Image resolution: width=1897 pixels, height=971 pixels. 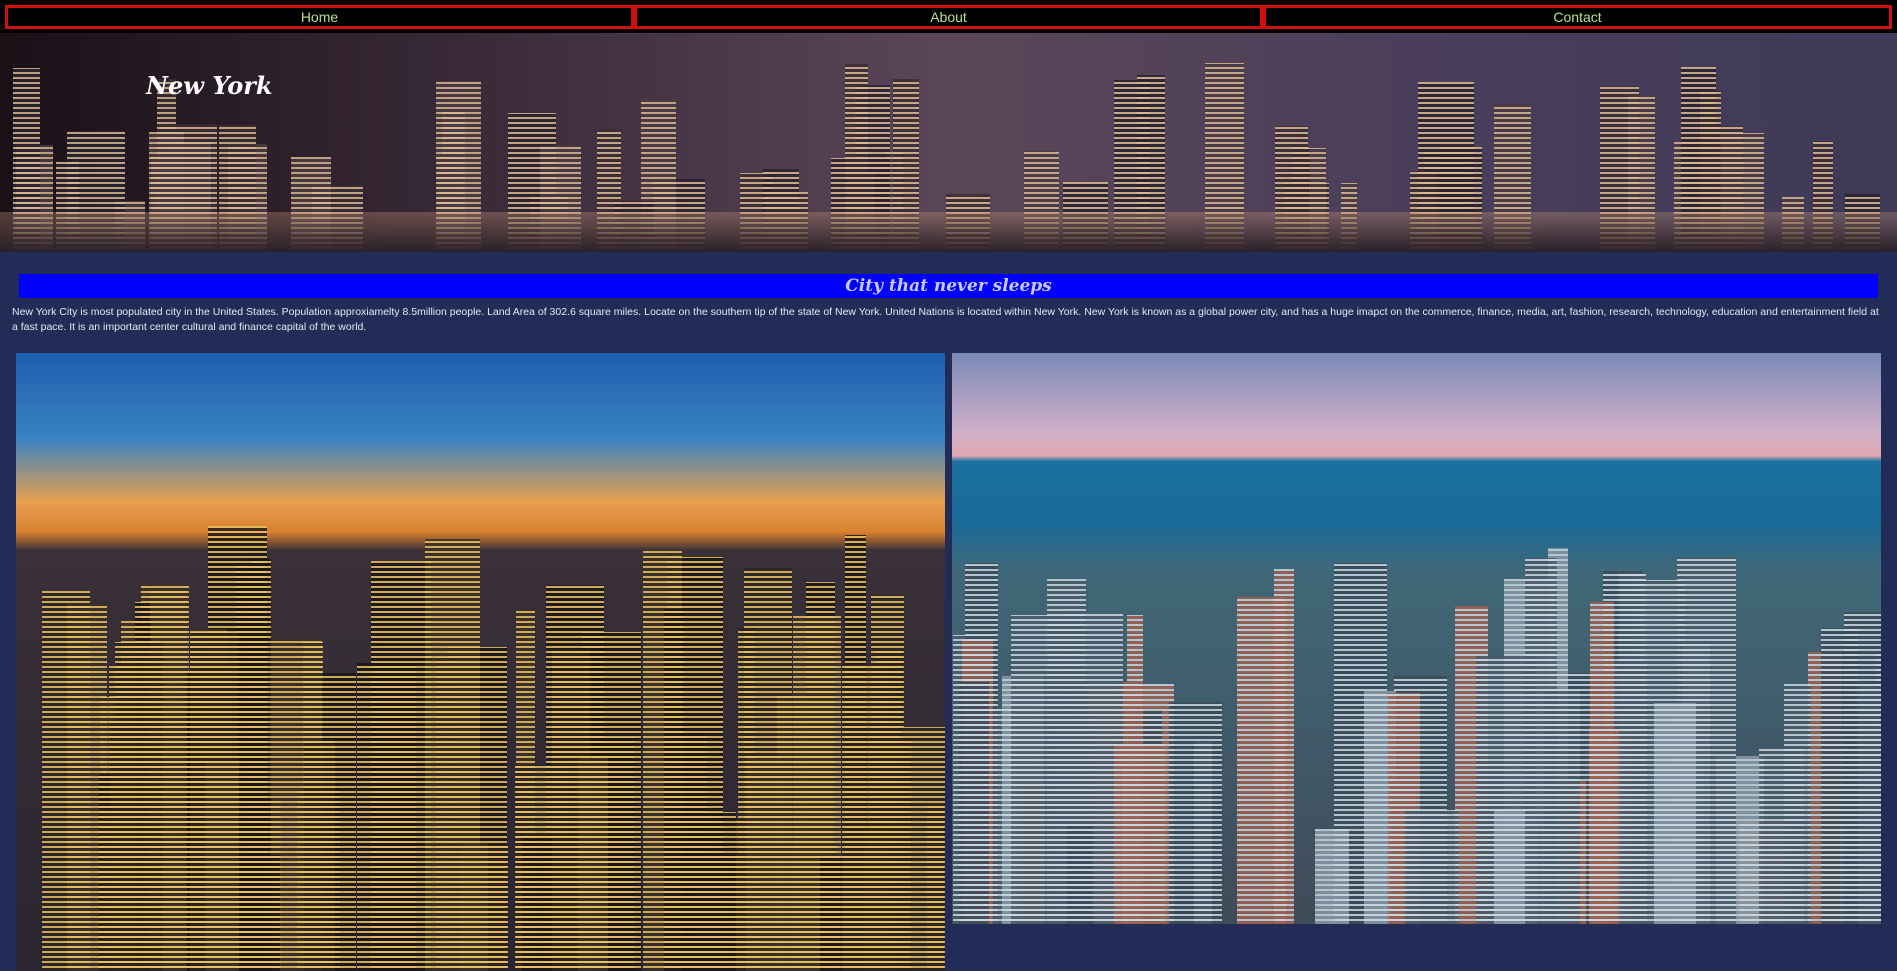 What do you see at coordinates (1577, 17) in the screenshot?
I see `nav-contact: Contact` at bounding box center [1577, 17].